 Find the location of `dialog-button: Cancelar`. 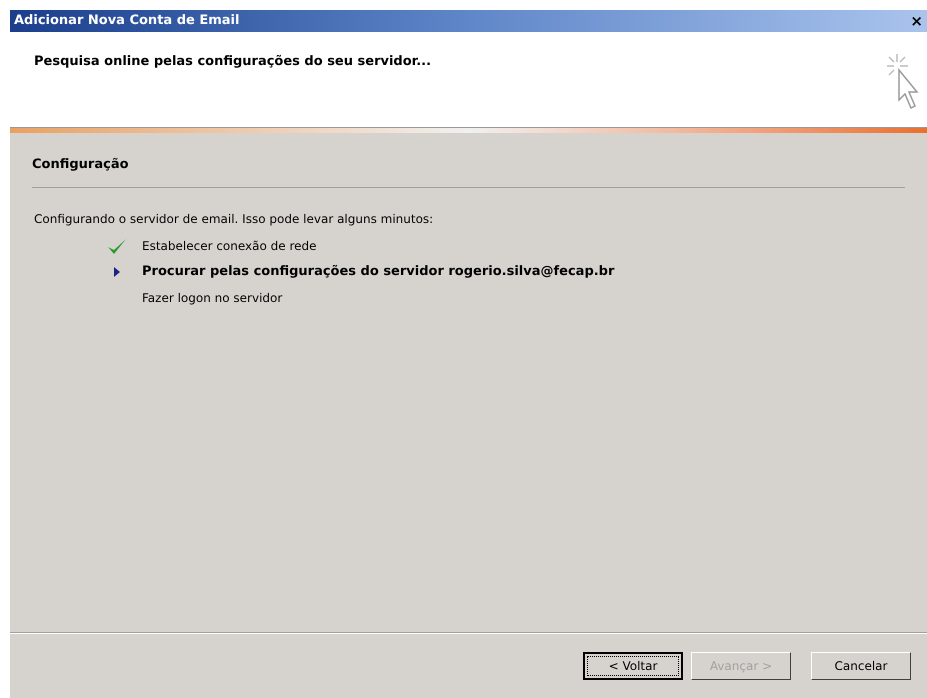

dialog-button: Cancelar is located at coordinates (861, 666).